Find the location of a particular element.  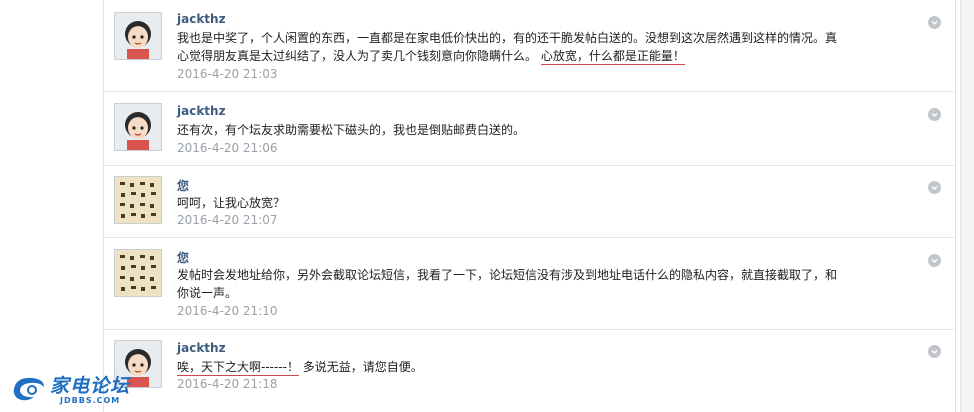

site-watermark-logo: 家电论坛 JDBBS.COM is located at coordinates (75, 391).